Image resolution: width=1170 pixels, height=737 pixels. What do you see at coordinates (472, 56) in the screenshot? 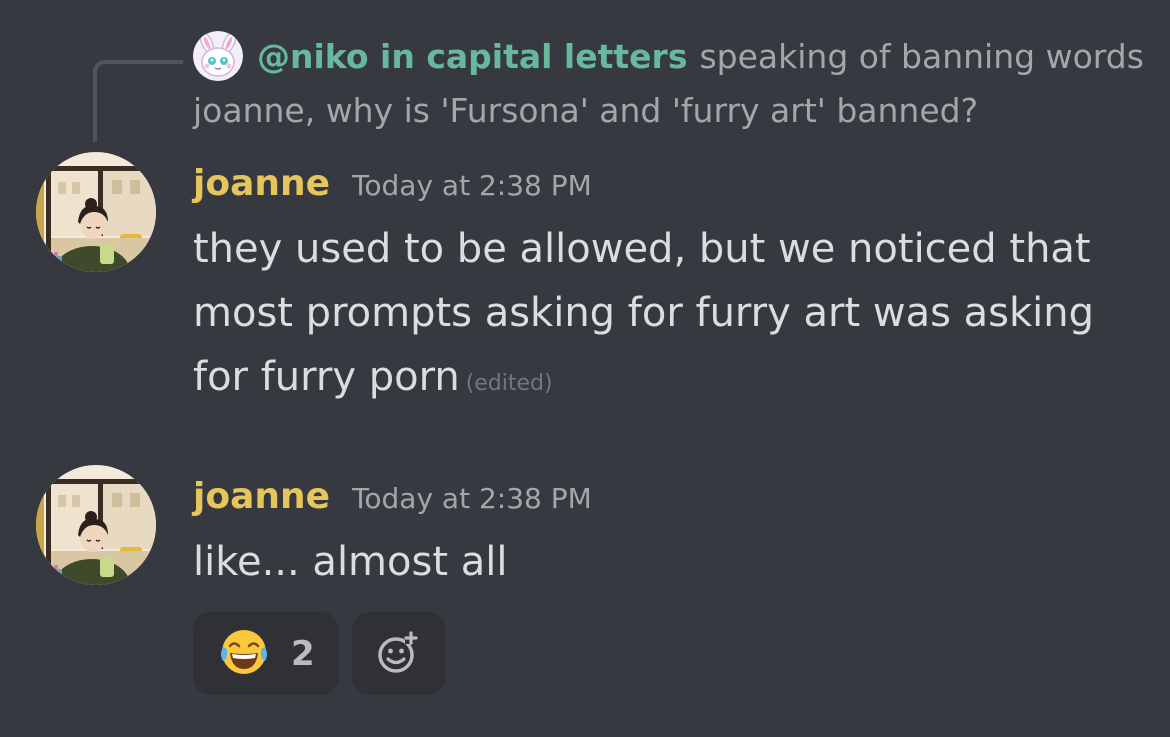
I see `reply-author: @niko in capital letters` at bounding box center [472, 56].